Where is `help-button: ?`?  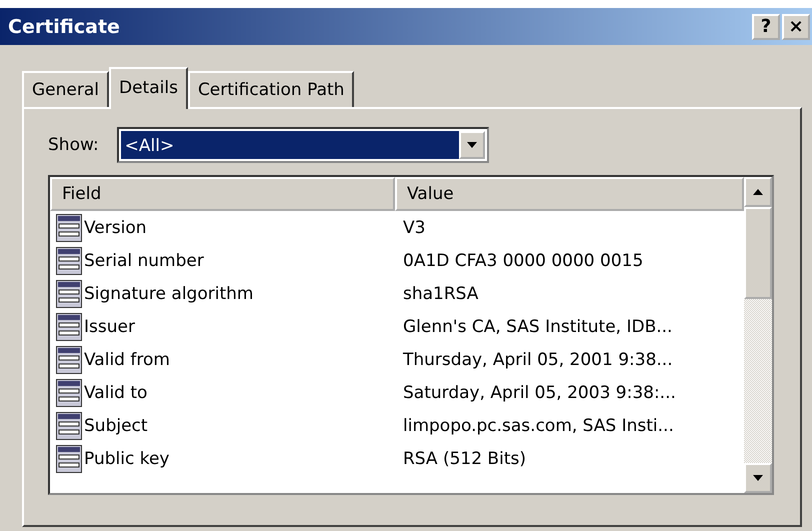
help-button: ? is located at coordinates (766, 27).